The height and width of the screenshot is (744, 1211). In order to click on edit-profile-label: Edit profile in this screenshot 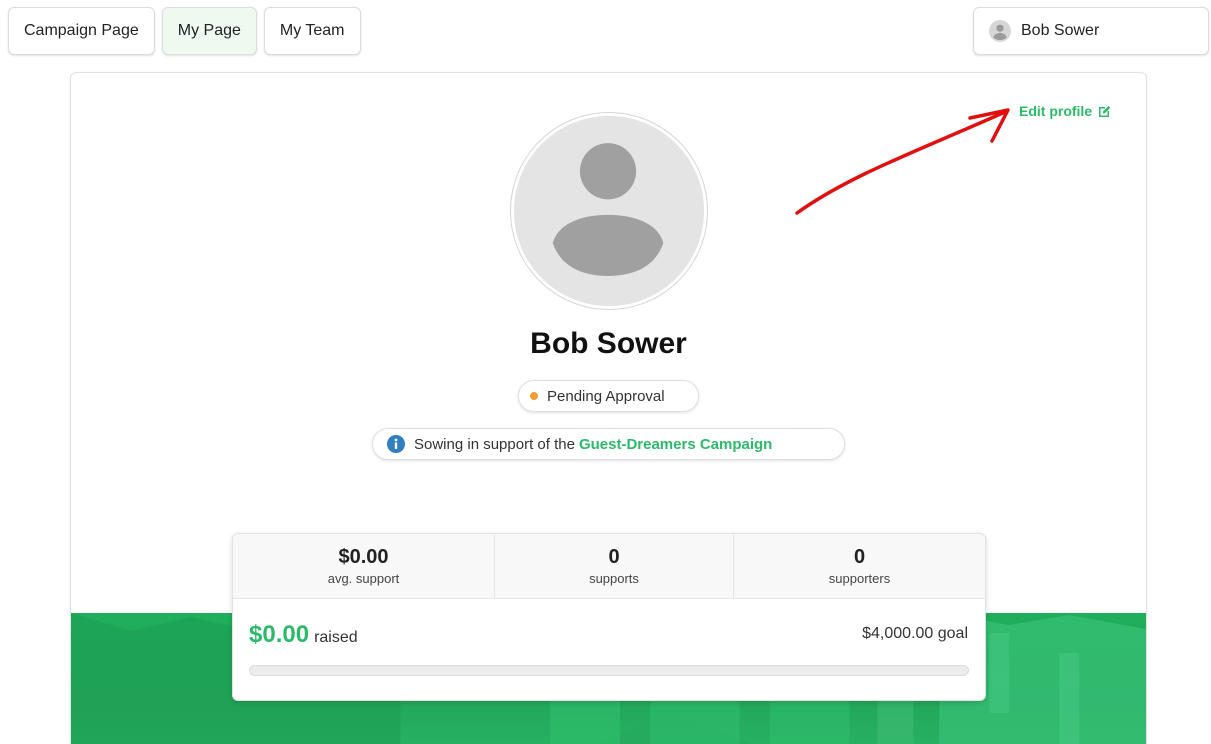, I will do `click(1056, 111)`.